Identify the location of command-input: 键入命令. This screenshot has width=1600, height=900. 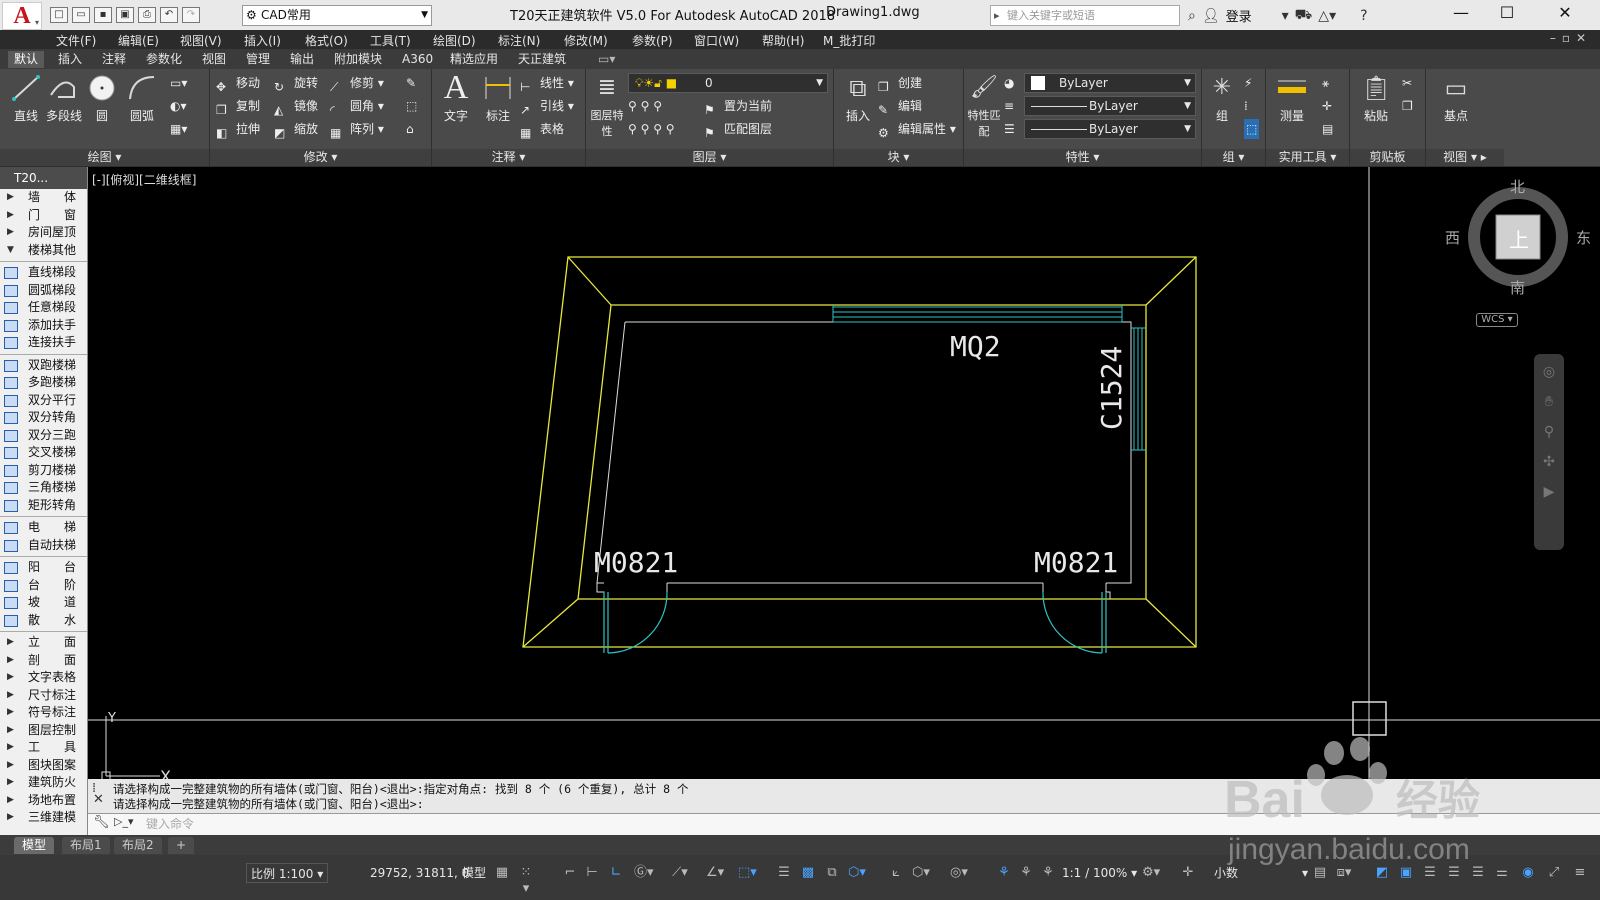
(844, 824).